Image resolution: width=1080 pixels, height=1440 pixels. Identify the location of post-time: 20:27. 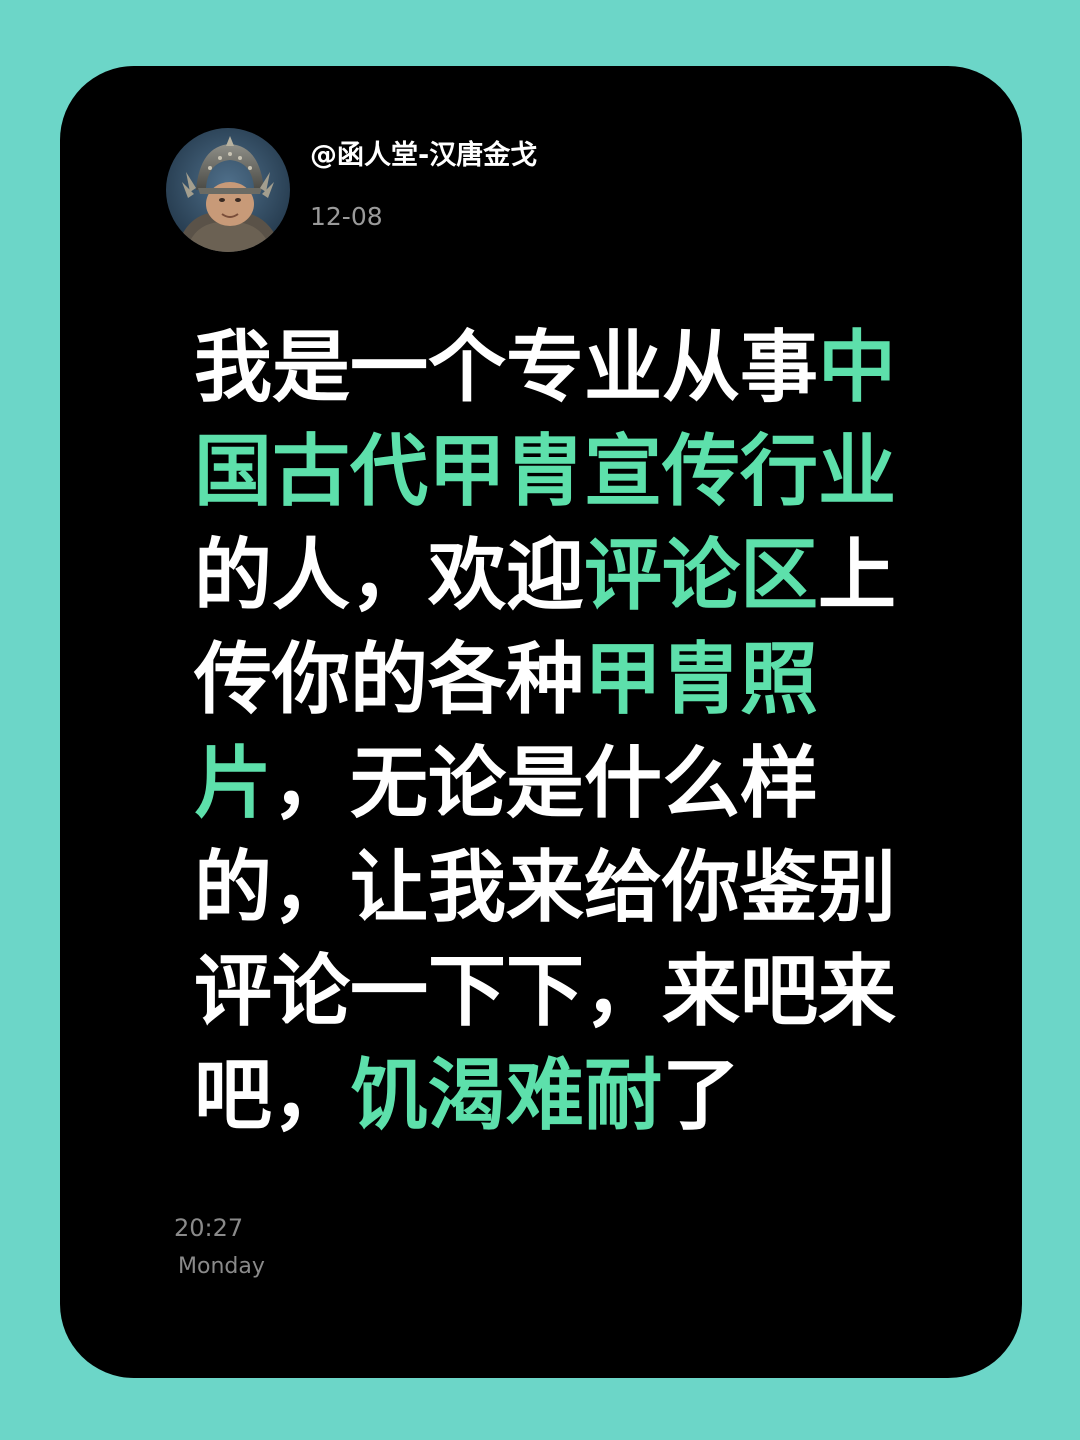
(209, 1228).